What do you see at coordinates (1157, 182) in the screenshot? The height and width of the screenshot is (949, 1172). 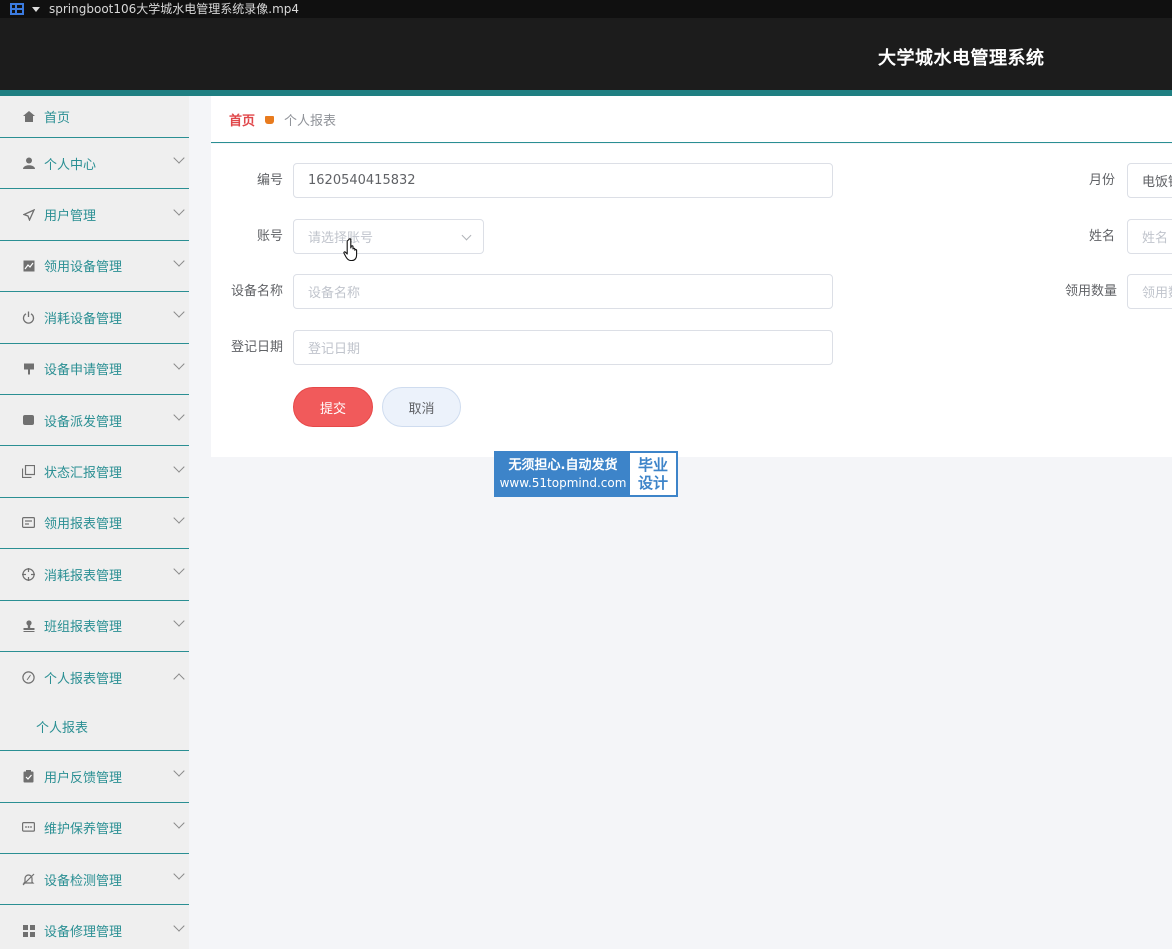 I see `yuefen-value: 电饭锅` at bounding box center [1157, 182].